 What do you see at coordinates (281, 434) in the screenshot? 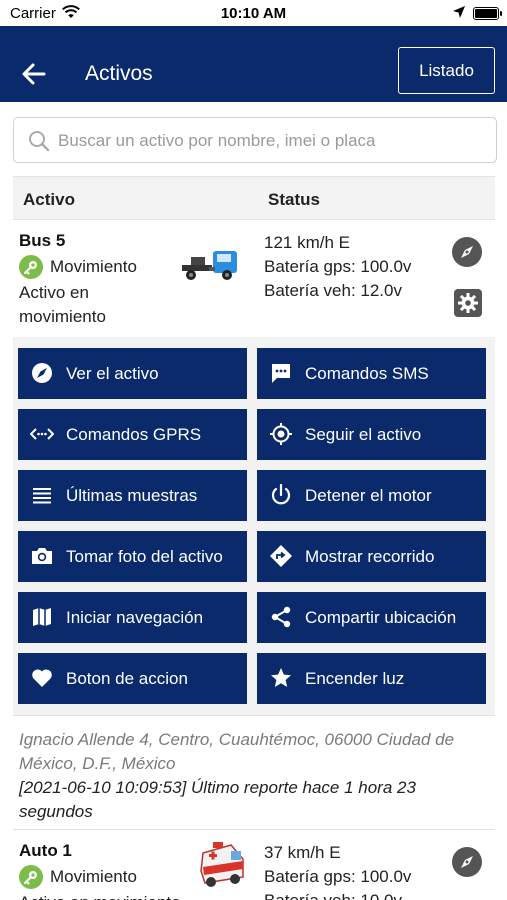
I see `target-icon` at bounding box center [281, 434].